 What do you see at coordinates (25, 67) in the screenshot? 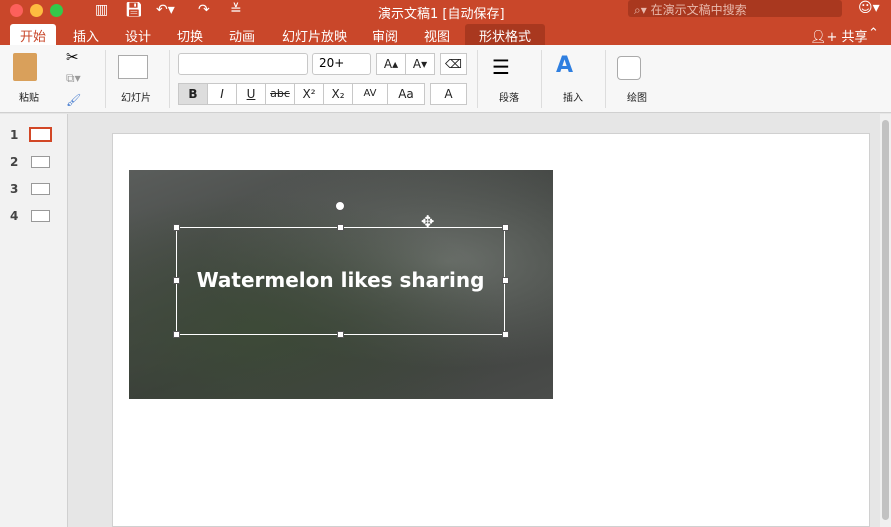
I see `paste-icon` at bounding box center [25, 67].